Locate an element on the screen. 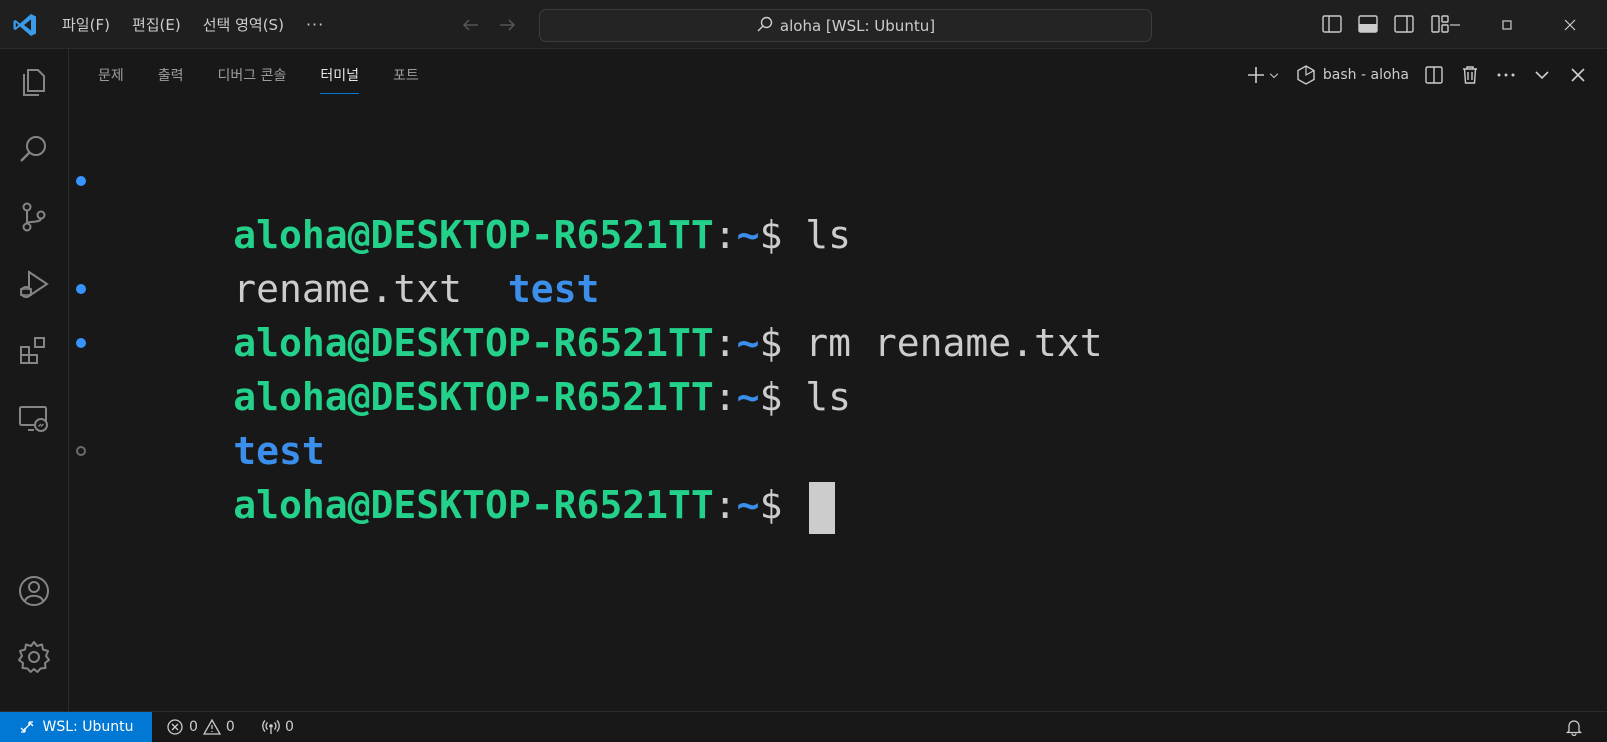 The width and height of the screenshot is (1607, 742). terminal-line: aloha@DESKTOP-R6521TT:~$ rm rename.txt is located at coordinates (815, 313).